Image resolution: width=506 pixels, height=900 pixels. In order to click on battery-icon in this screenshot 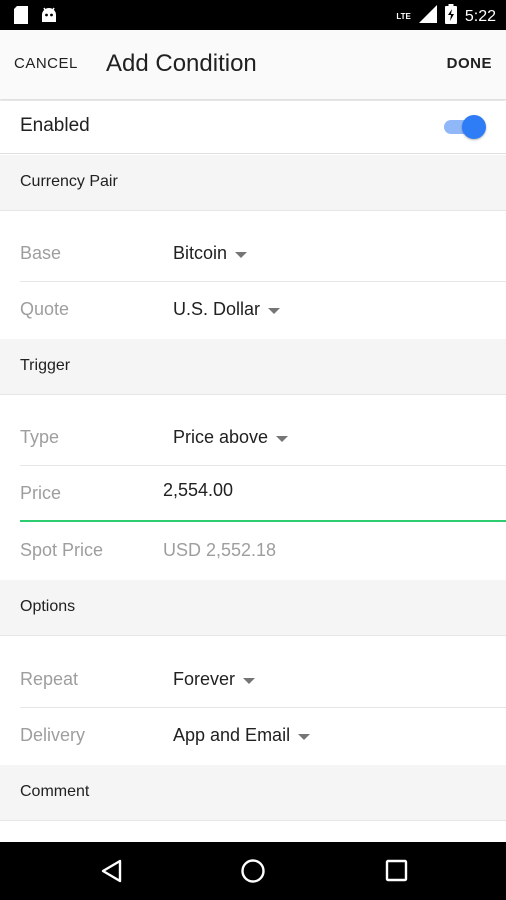, I will do `click(450, 16)`.